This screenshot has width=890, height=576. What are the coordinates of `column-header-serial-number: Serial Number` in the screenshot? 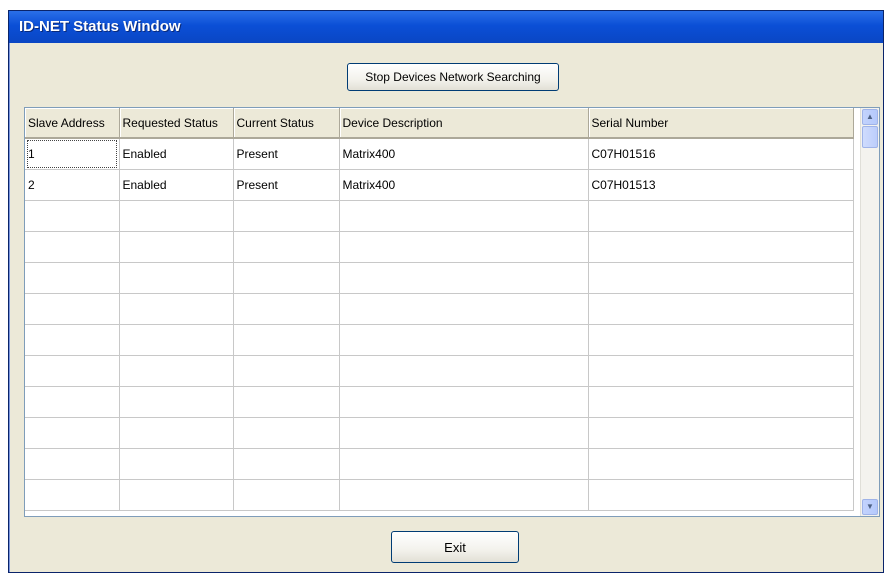 It's located at (721, 123).